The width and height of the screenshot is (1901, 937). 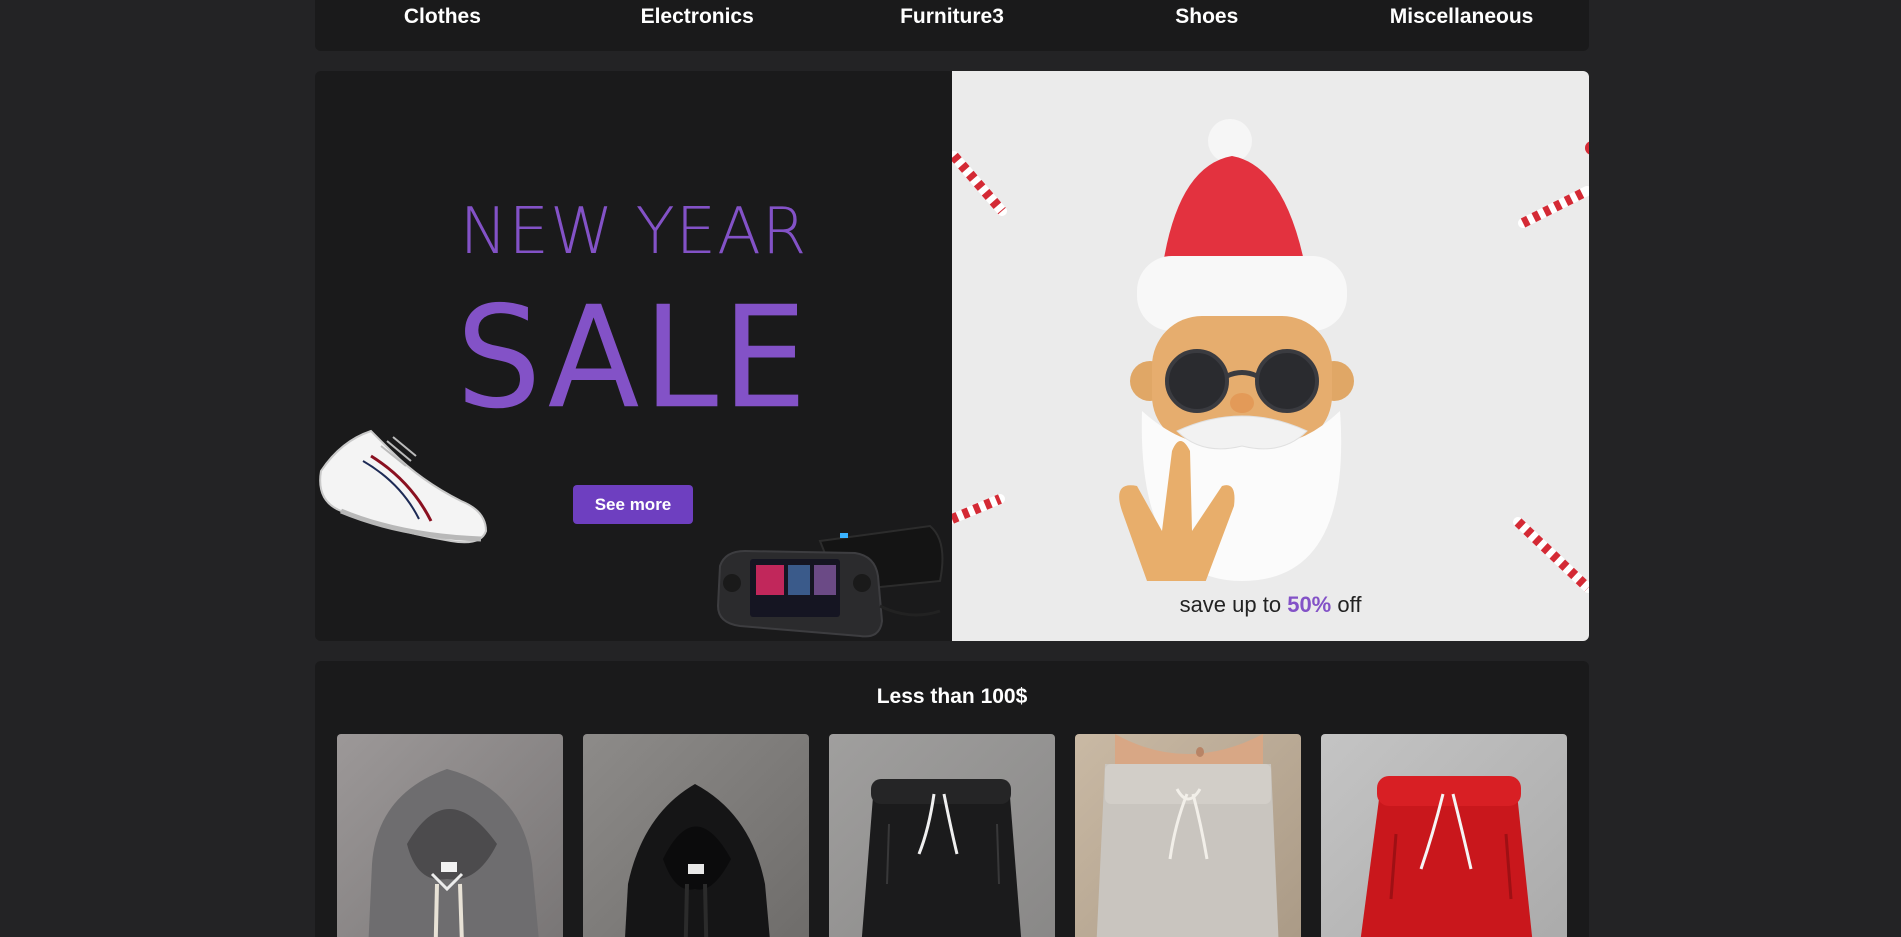 I want to click on beige-sweatpants-image, so click(x=1187, y=835).